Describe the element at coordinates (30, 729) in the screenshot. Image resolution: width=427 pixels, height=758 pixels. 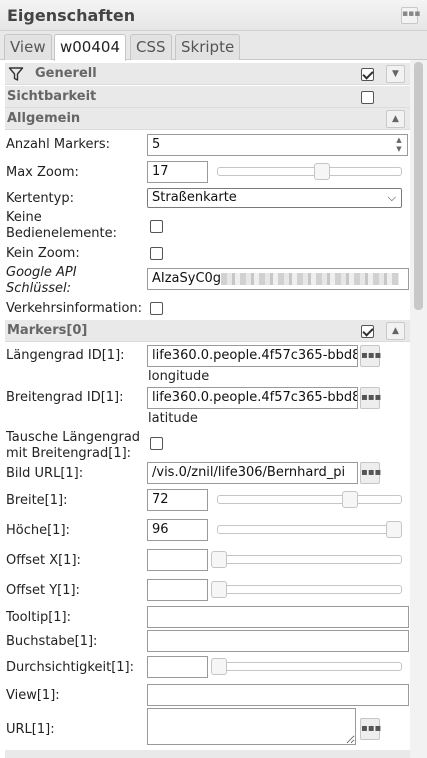
I see `url-label: URL[1]:` at that location.